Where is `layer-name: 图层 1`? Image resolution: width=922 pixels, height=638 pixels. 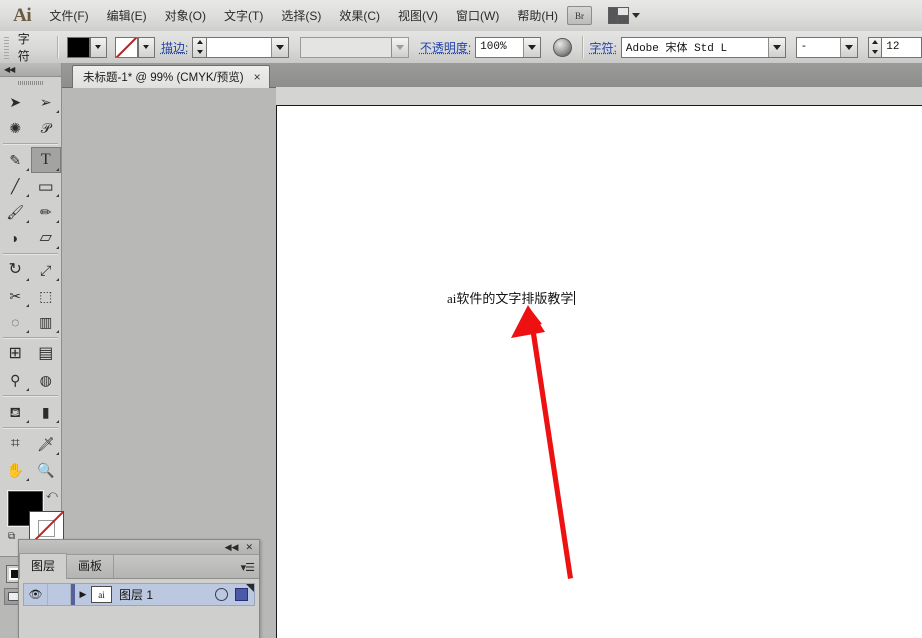 layer-name: 图层 1 is located at coordinates (163, 594).